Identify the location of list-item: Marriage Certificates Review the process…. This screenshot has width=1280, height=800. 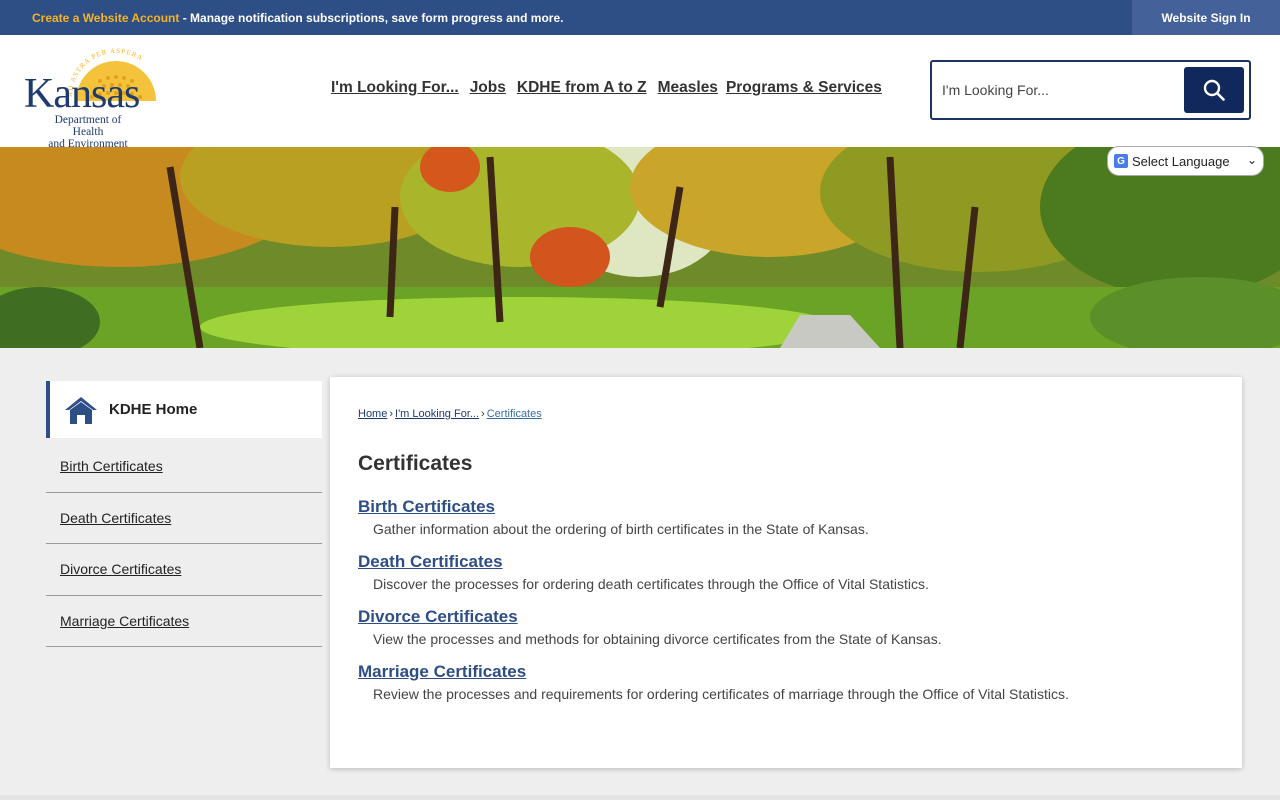
(713, 689).